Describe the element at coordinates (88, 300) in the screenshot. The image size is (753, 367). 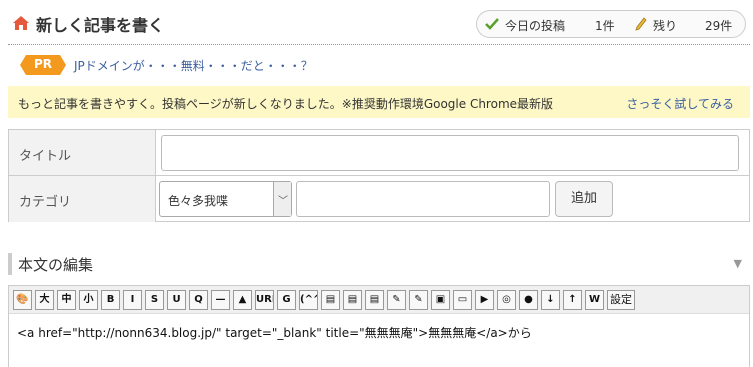
I see `toolbar-small-button: 小` at that location.